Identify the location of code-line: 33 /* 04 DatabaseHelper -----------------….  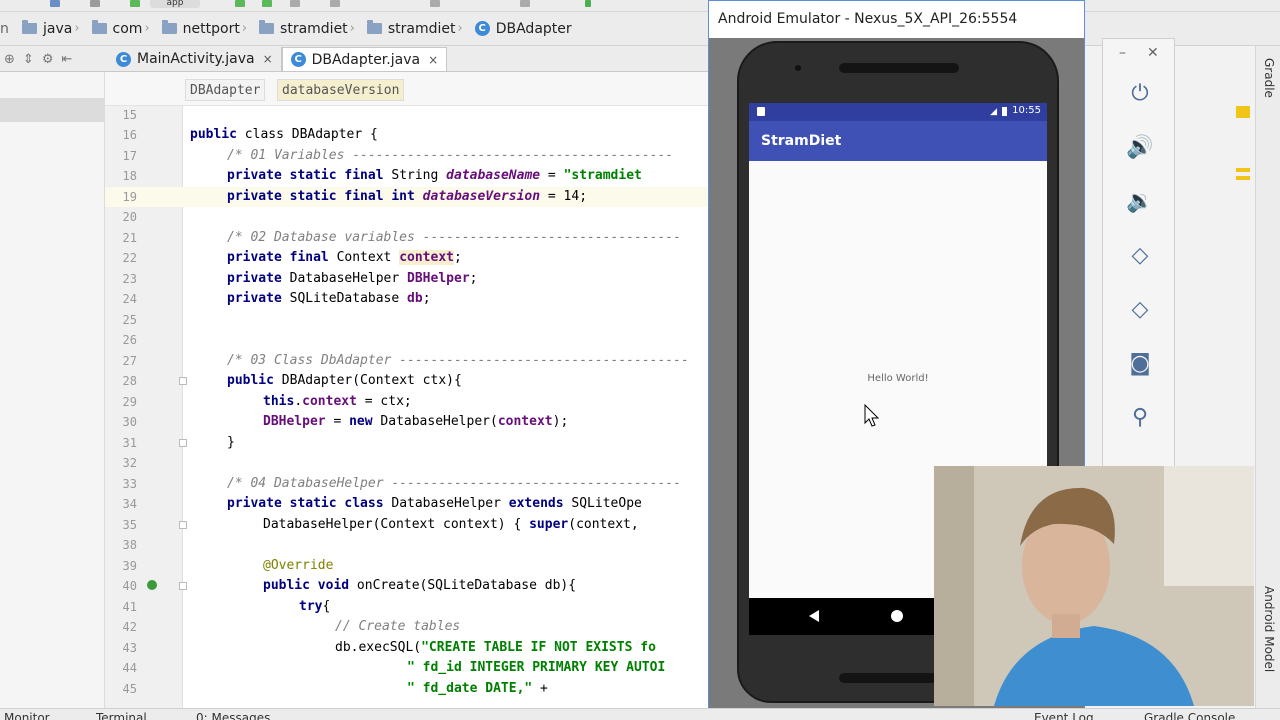
(406, 484).